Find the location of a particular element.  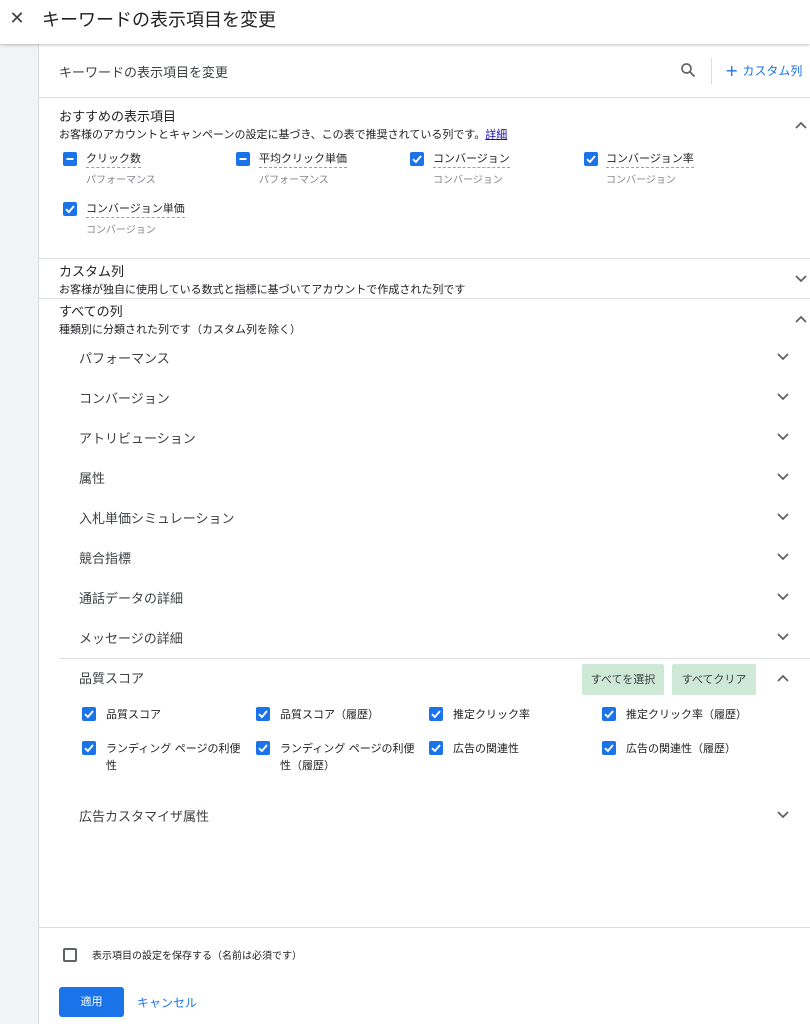

quality-score-item-label: ランディング ページの利便性（履歴） is located at coordinates (347, 757).